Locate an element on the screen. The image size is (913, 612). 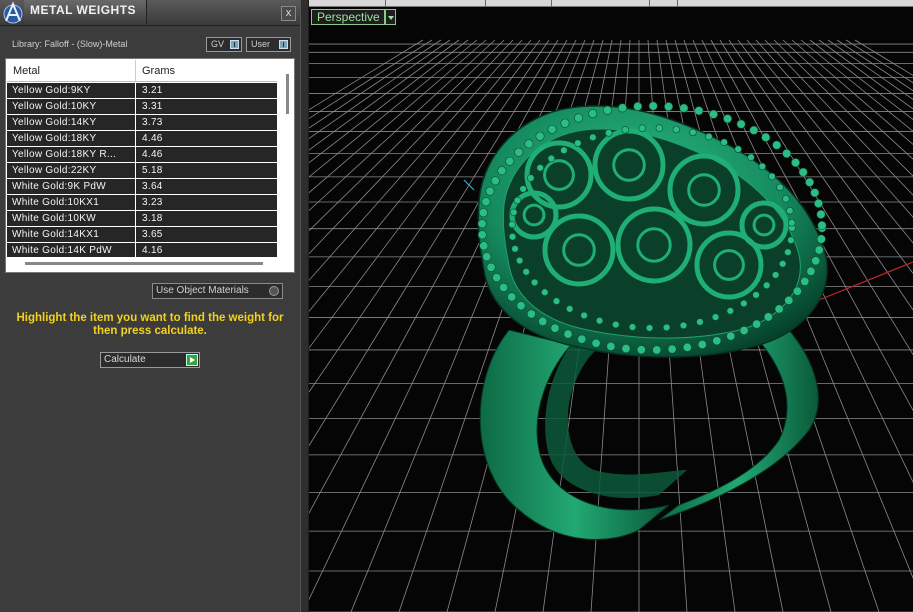
table-row: White Gold:10KX1 3.23 is located at coordinates (142, 203).